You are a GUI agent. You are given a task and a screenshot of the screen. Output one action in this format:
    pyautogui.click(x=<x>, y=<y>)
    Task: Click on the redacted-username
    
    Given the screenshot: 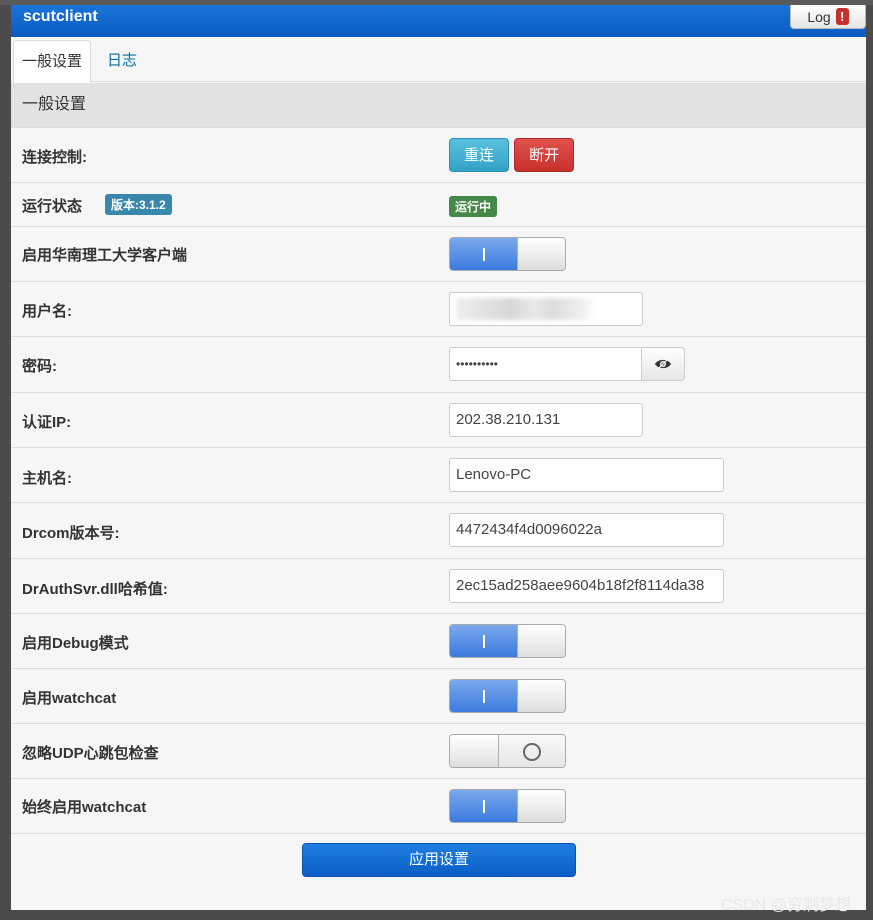 What is the action you would take?
    pyautogui.click(x=526, y=309)
    